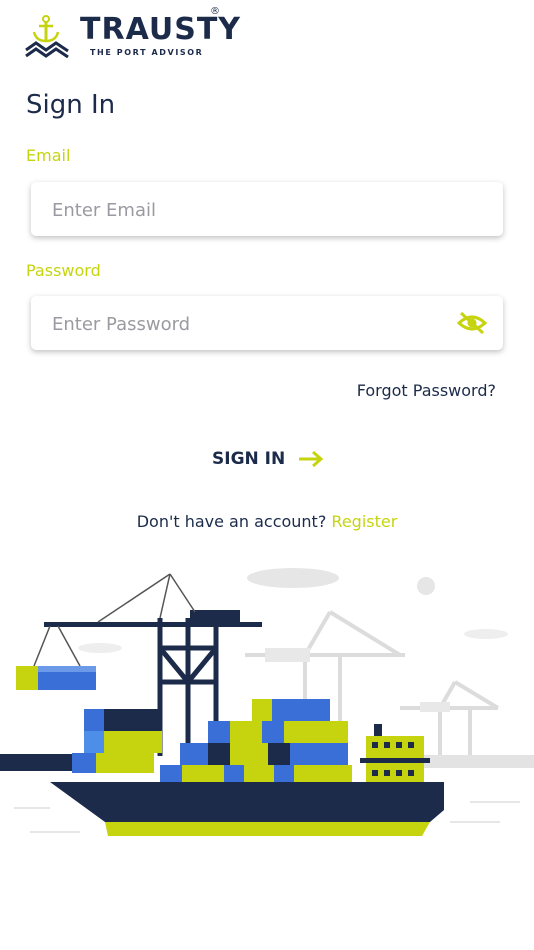 The height and width of the screenshot is (950, 534). Describe the element at coordinates (48, 155) in the screenshot. I see `email-label: Email` at that location.